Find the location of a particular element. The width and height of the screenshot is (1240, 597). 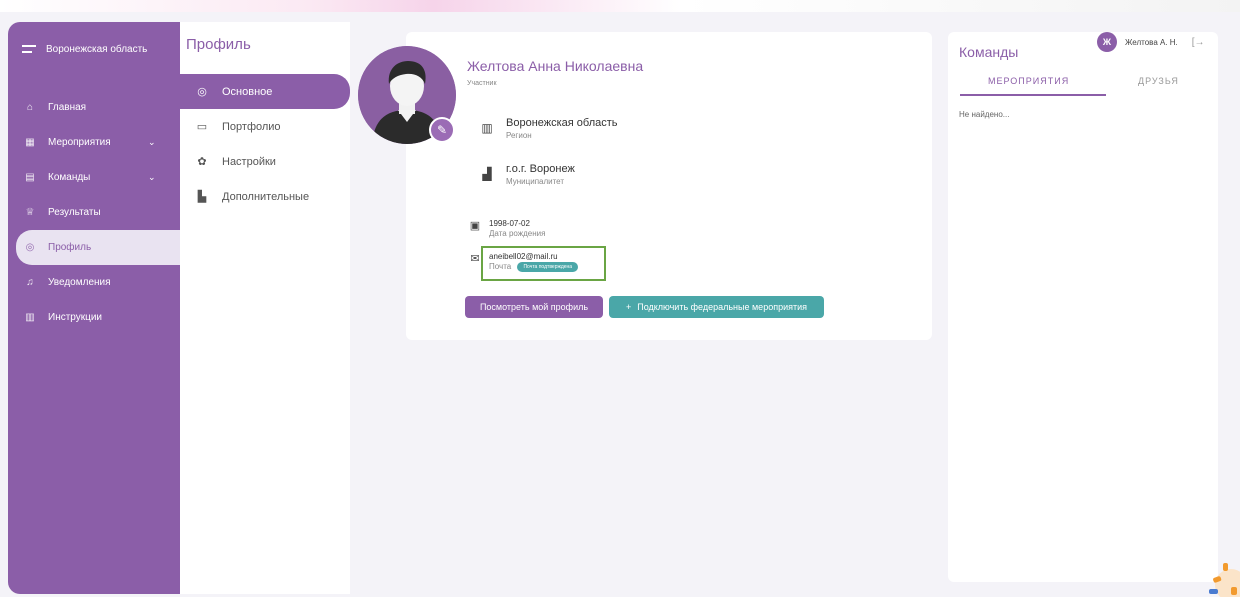

connect-federal-events-button: + Подключить федеральные мероприятия is located at coordinates (716, 307).